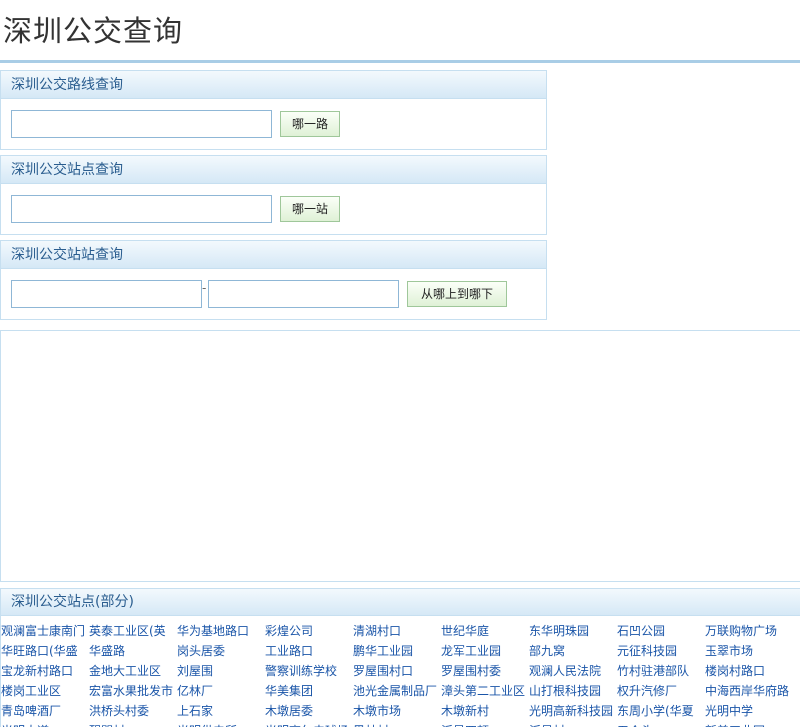 Image resolution: width=800 pixels, height=727 pixels. I want to click on stop-link: 权升汽修厂, so click(661, 691).